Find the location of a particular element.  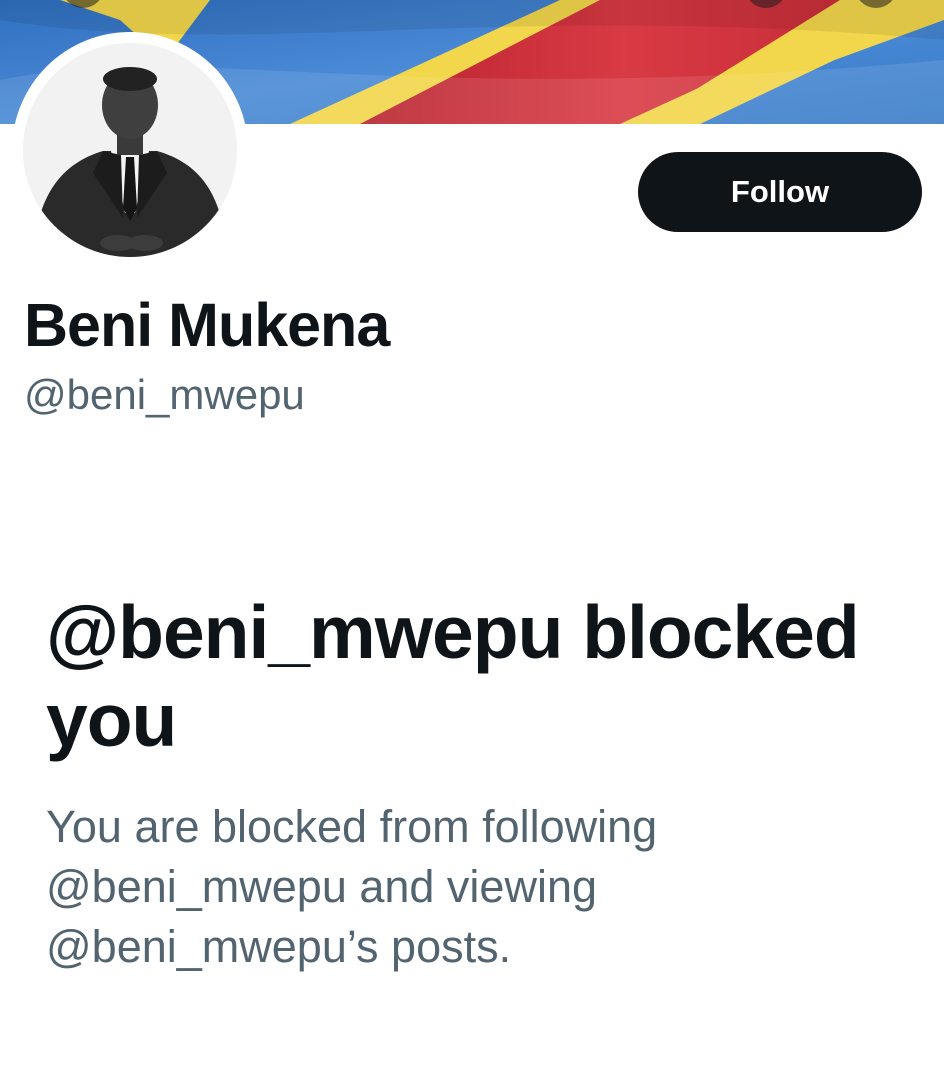

display-name: Beni Mukena is located at coordinates (207, 325).